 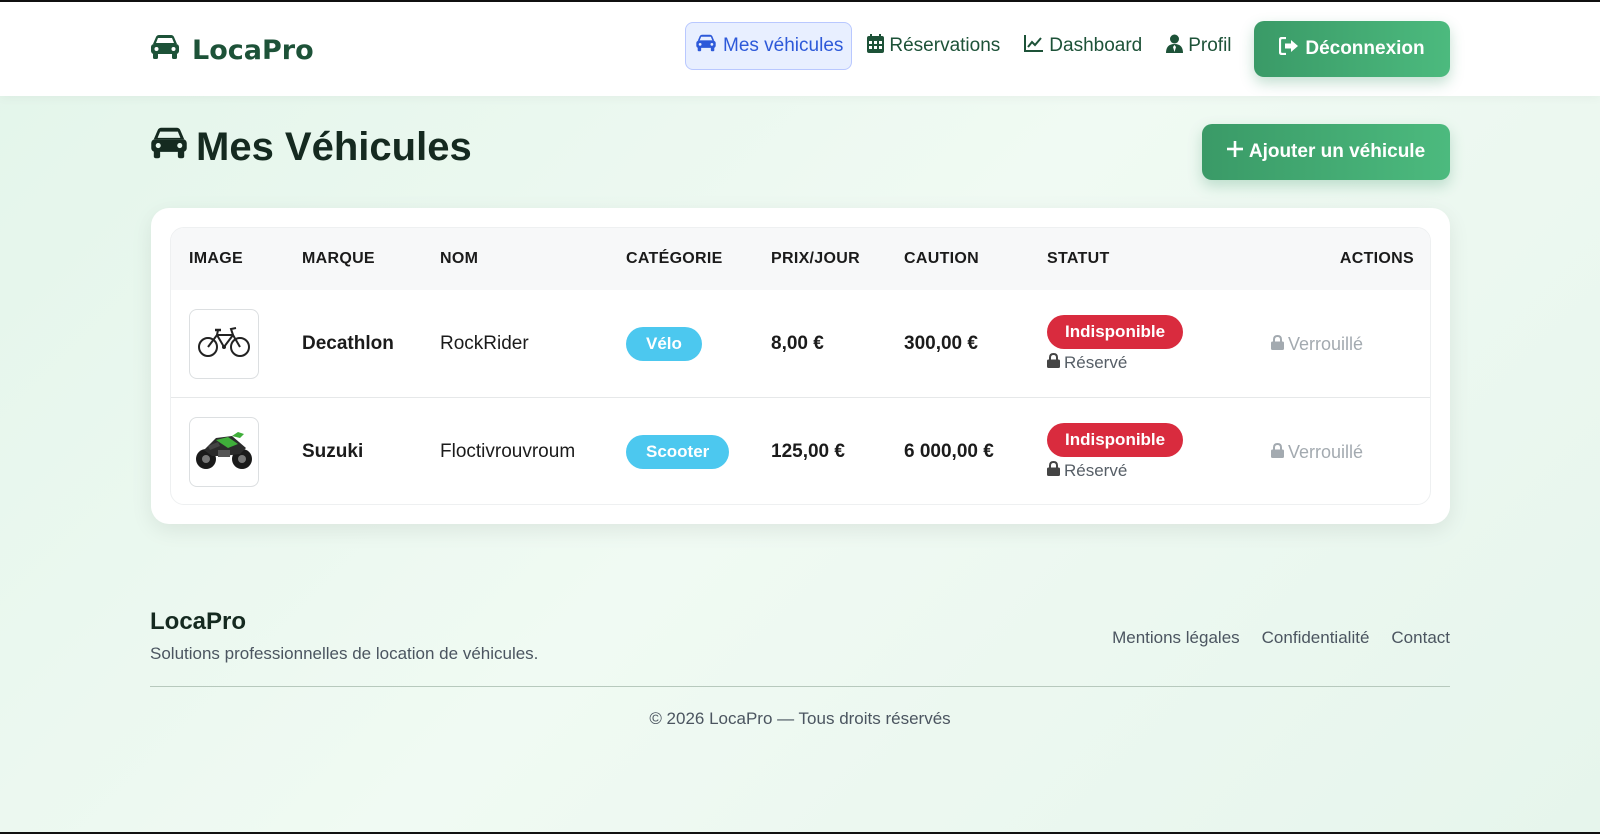 I want to click on footer-brand: LocaPro, so click(x=198, y=621).